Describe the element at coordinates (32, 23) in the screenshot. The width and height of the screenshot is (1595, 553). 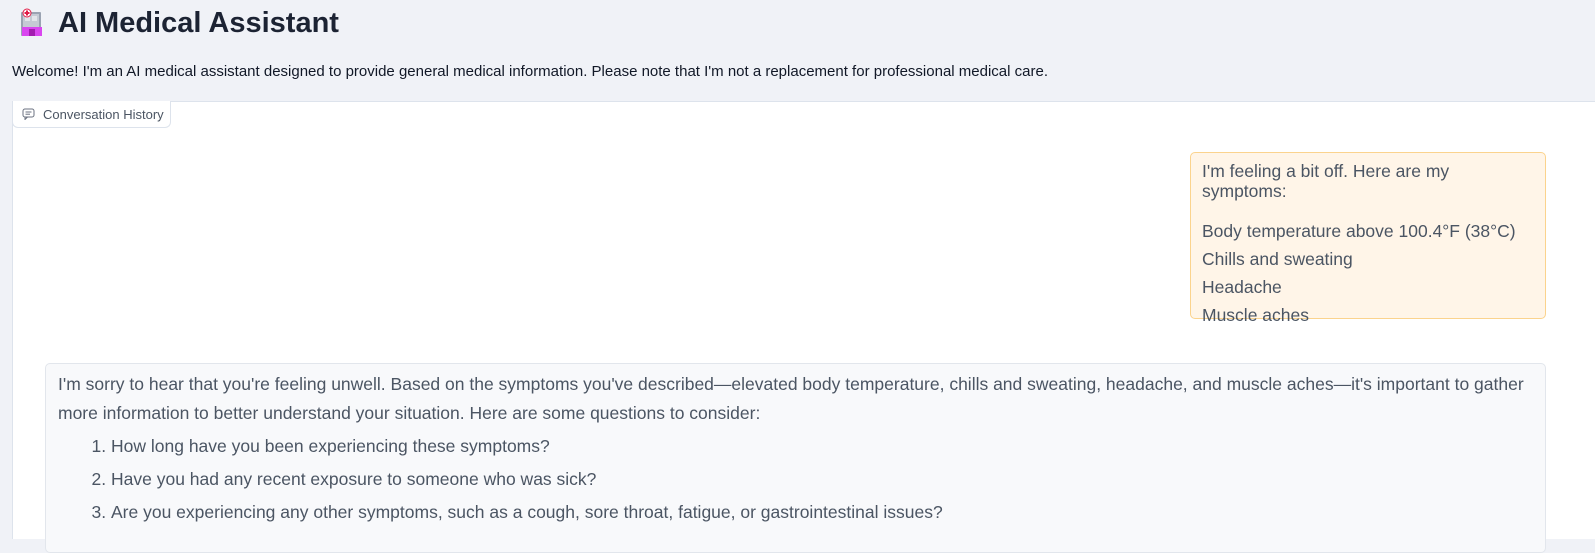
I see `hospital-icon` at that location.